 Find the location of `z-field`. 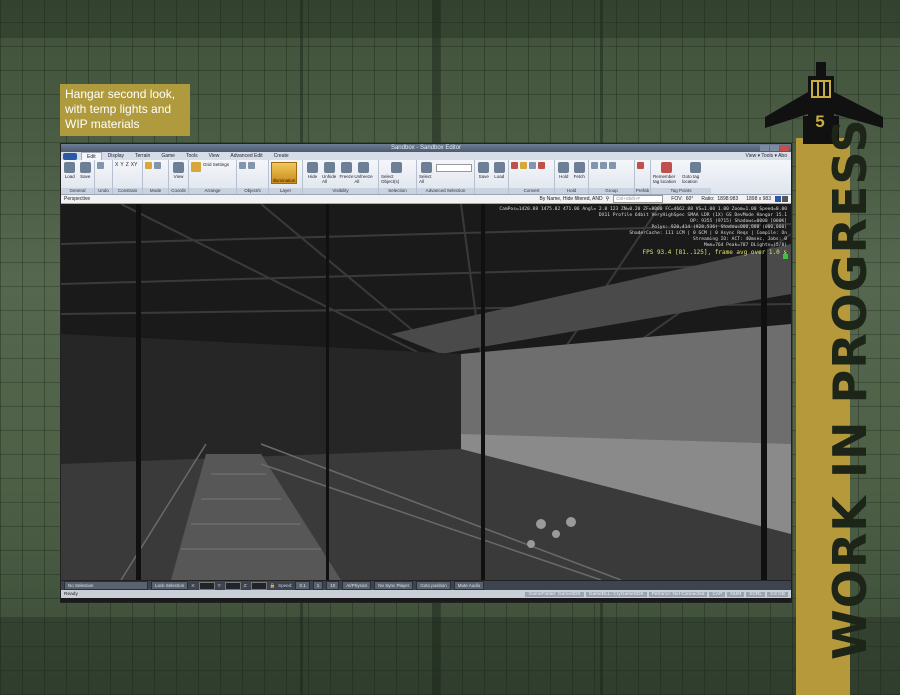

z-field is located at coordinates (258, 585).